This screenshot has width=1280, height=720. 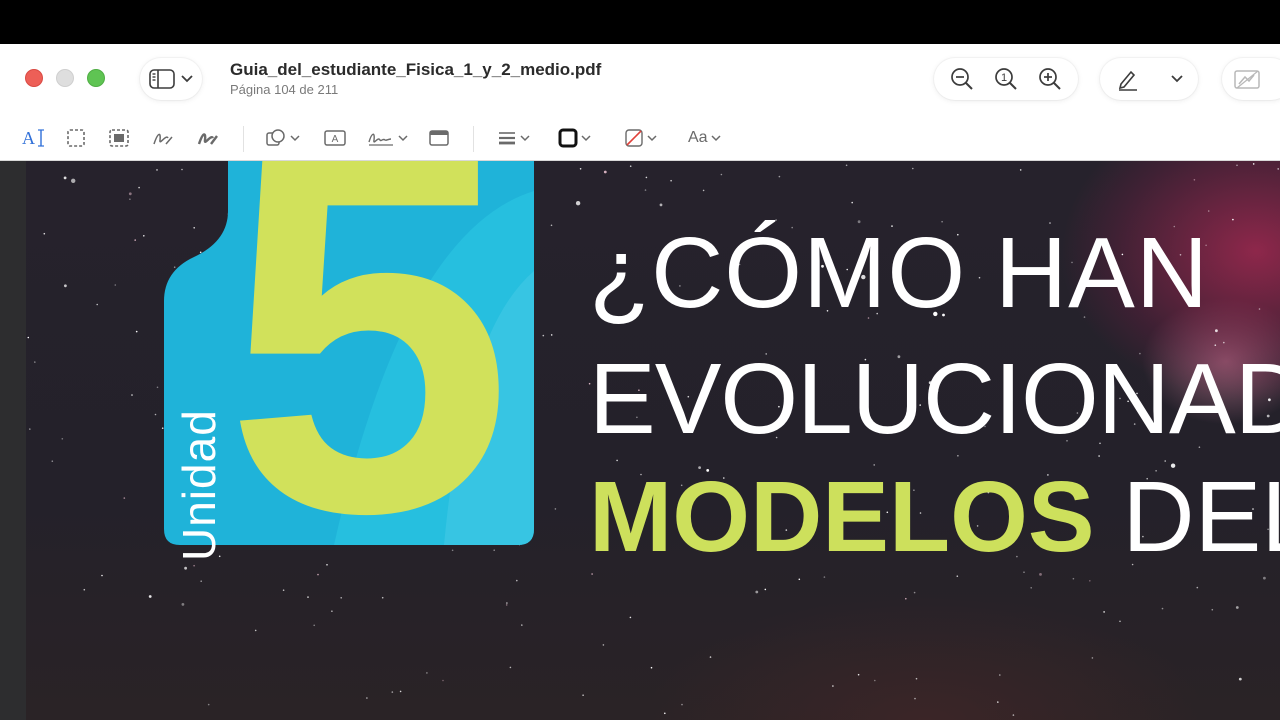 I want to click on note-tool, so click(x=439, y=138).